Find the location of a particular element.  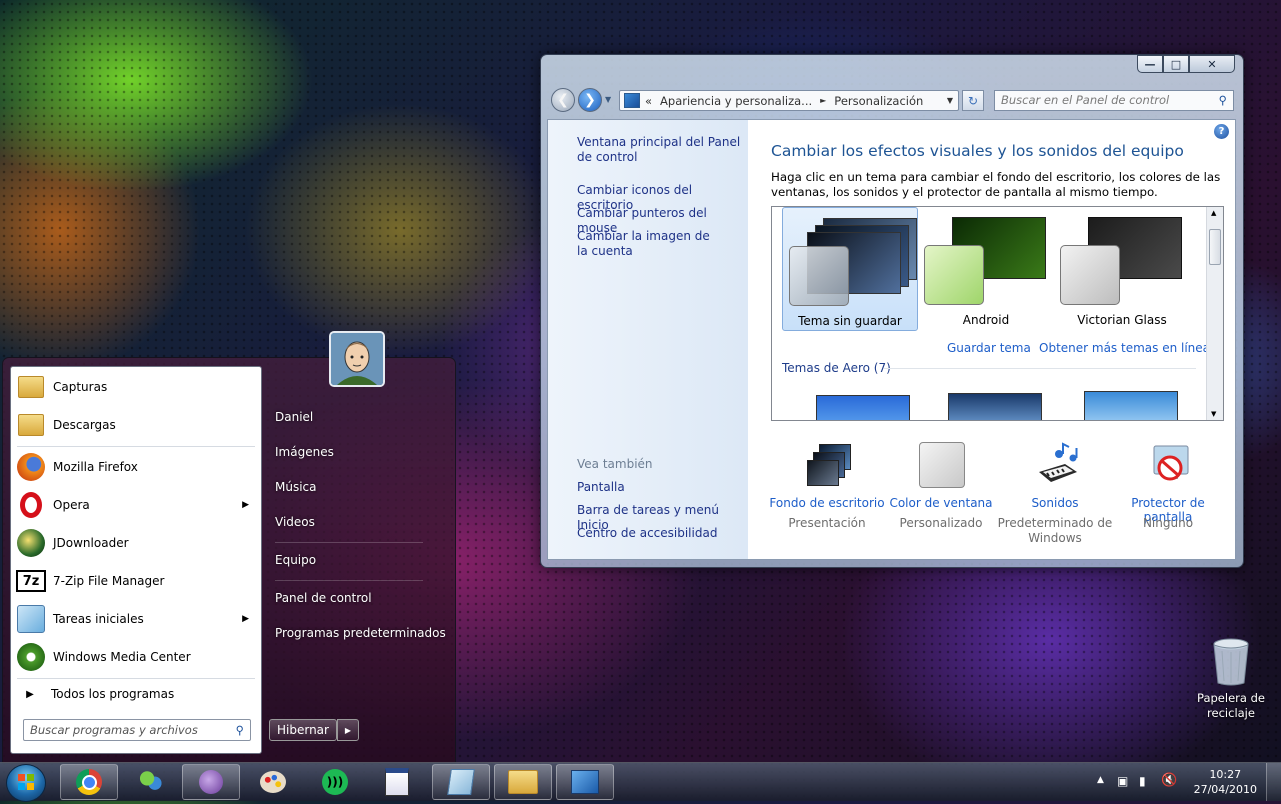

save-theme-link: Guardar tema is located at coordinates (989, 348).